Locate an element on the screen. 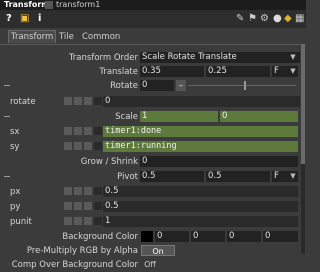 This screenshot has height=272, width=320. param-px: px 0.5 is located at coordinates (153, 192).